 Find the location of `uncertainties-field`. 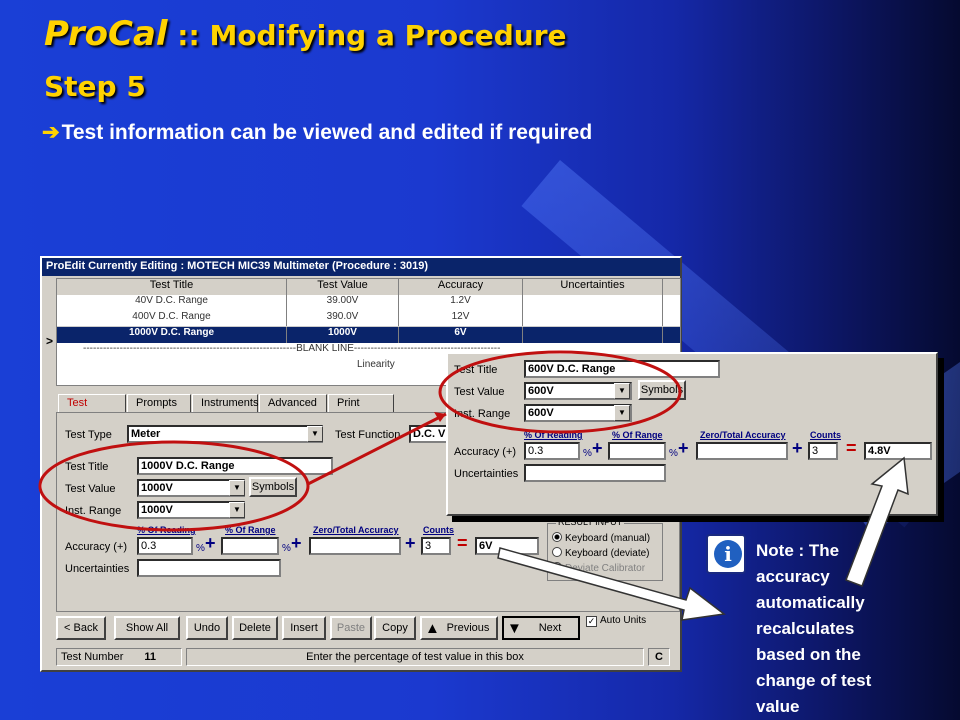

uncertainties-field is located at coordinates (209, 568).